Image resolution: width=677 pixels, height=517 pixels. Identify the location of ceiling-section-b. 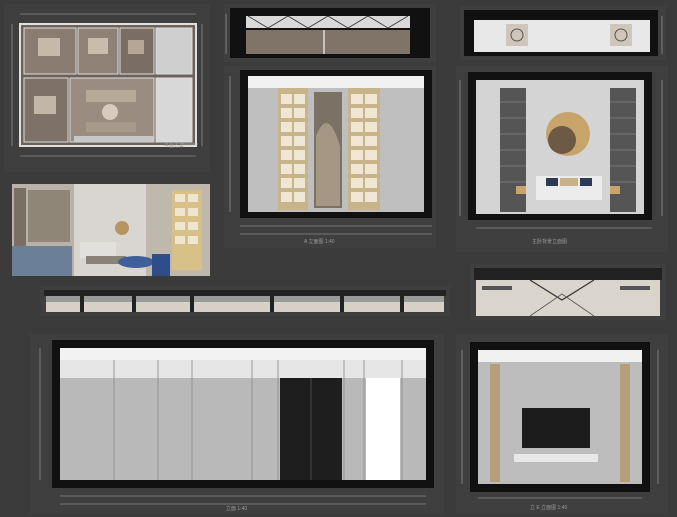
(563, 33).